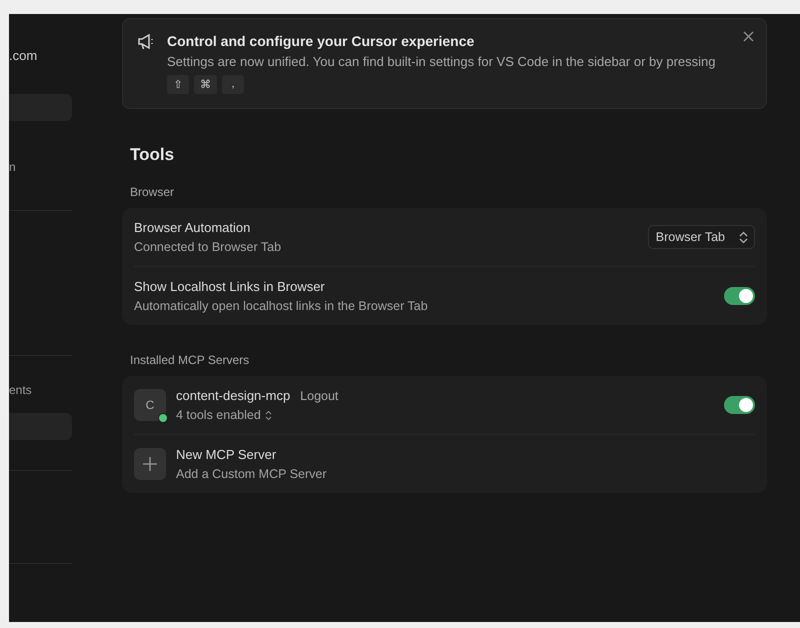 The image size is (800, 628). Describe the element at coordinates (153, 155) in the screenshot. I see `page-title: Tools` at that location.